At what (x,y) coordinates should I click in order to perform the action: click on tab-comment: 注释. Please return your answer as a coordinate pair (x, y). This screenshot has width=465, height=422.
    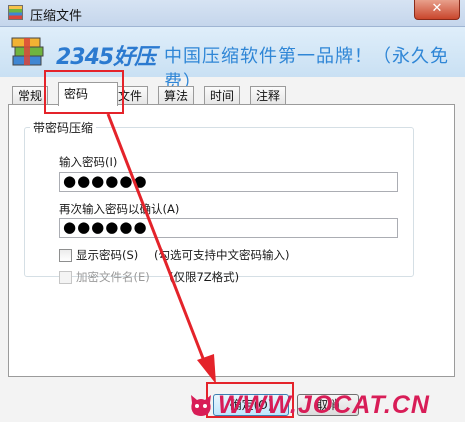
    Looking at the image, I should click on (268, 95).